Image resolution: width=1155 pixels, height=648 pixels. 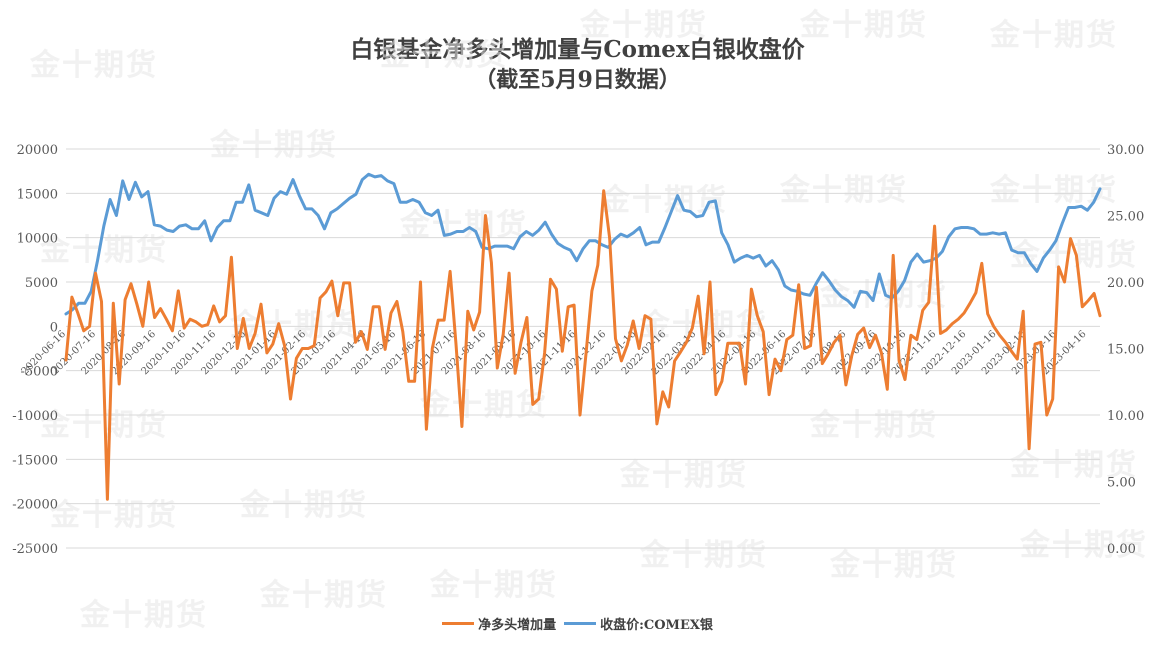 I want to click on legend-swatch-blue, so click(x=580, y=623).